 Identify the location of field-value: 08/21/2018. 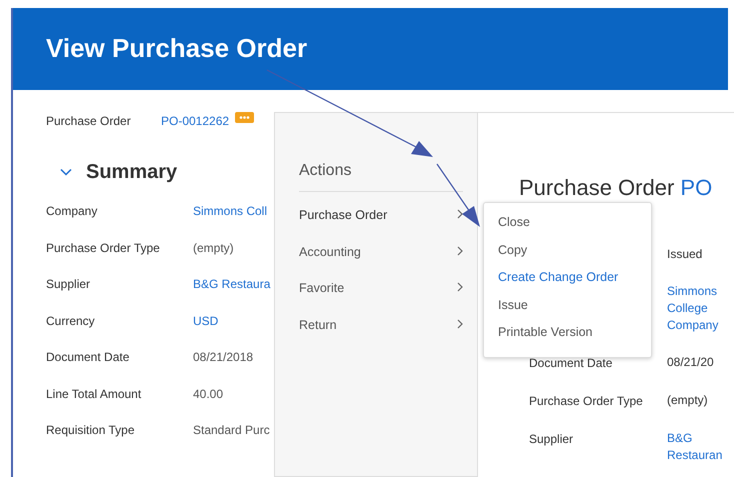
(223, 357).